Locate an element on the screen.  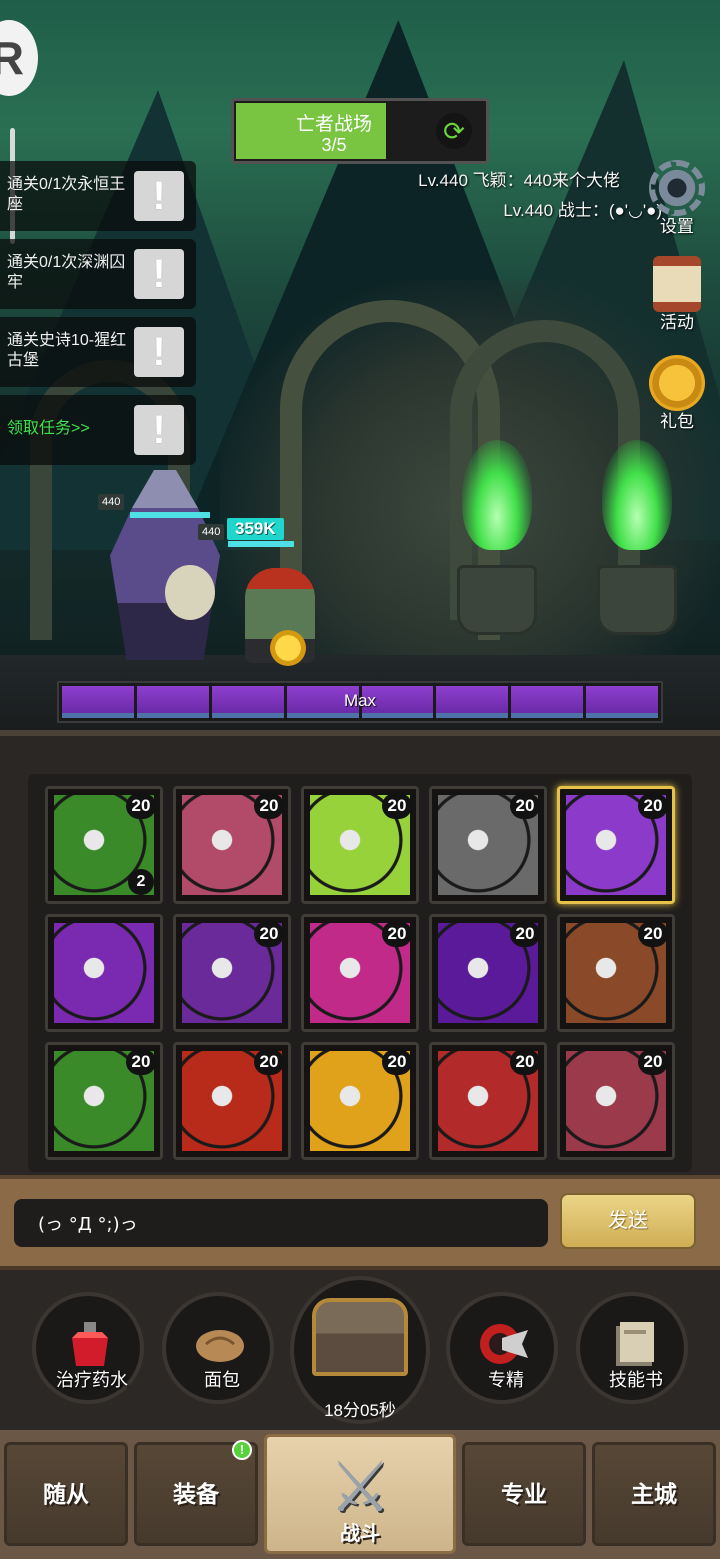
skill-slot: 20 2 is located at coordinates (104, 845).